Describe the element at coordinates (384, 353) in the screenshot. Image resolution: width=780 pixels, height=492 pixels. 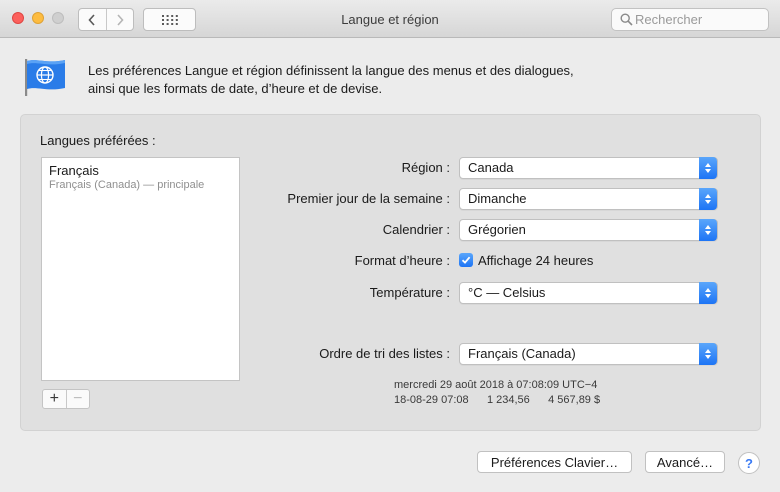
I see `sort-order-label: Ordre de tri des listes :` at that location.